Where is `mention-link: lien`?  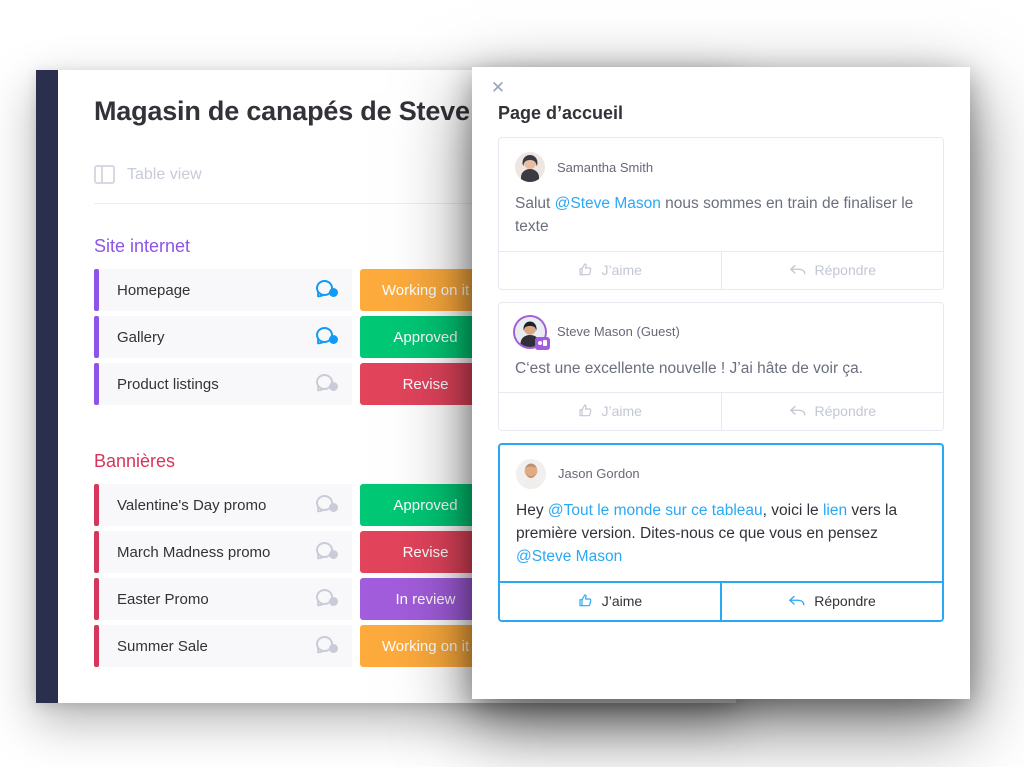 mention-link: lien is located at coordinates (835, 510).